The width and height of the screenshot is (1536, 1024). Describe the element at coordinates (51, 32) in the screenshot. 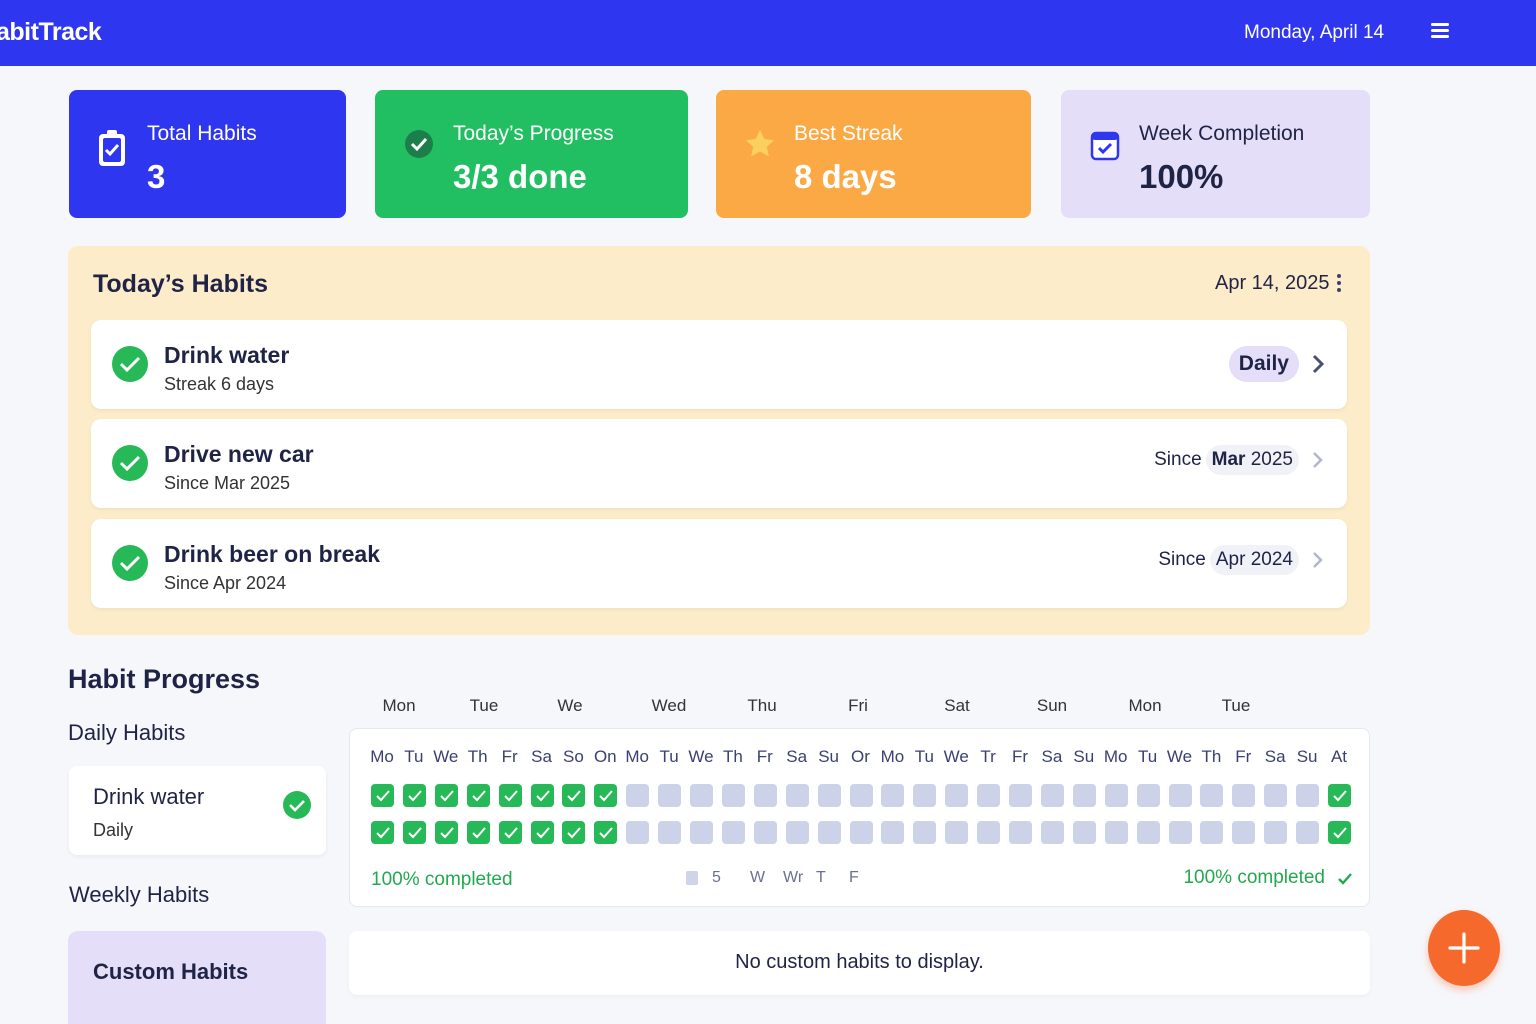

I see `app-brand: abitTrack` at that location.